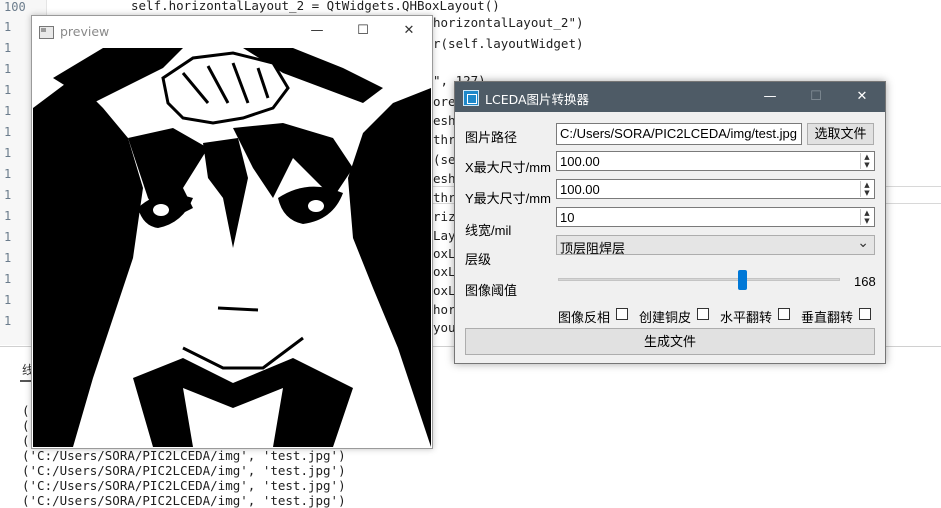 This screenshot has width=941, height=508. What do you see at coordinates (508, 22) in the screenshot?
I see `code-fragment: horizontalLayout_2")` at bounding box center [508, 22].